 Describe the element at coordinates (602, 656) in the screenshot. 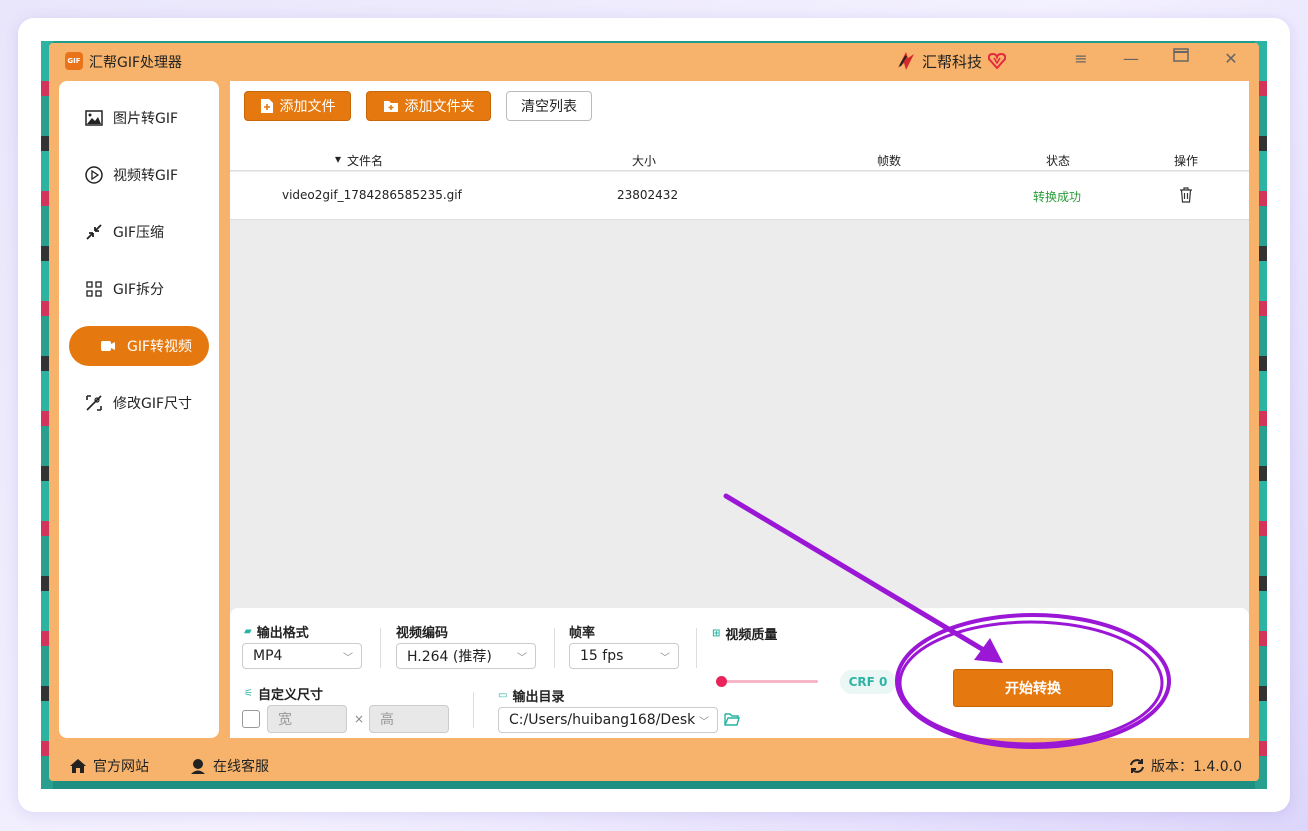

I see `fps-value: 15 fps` at that location.